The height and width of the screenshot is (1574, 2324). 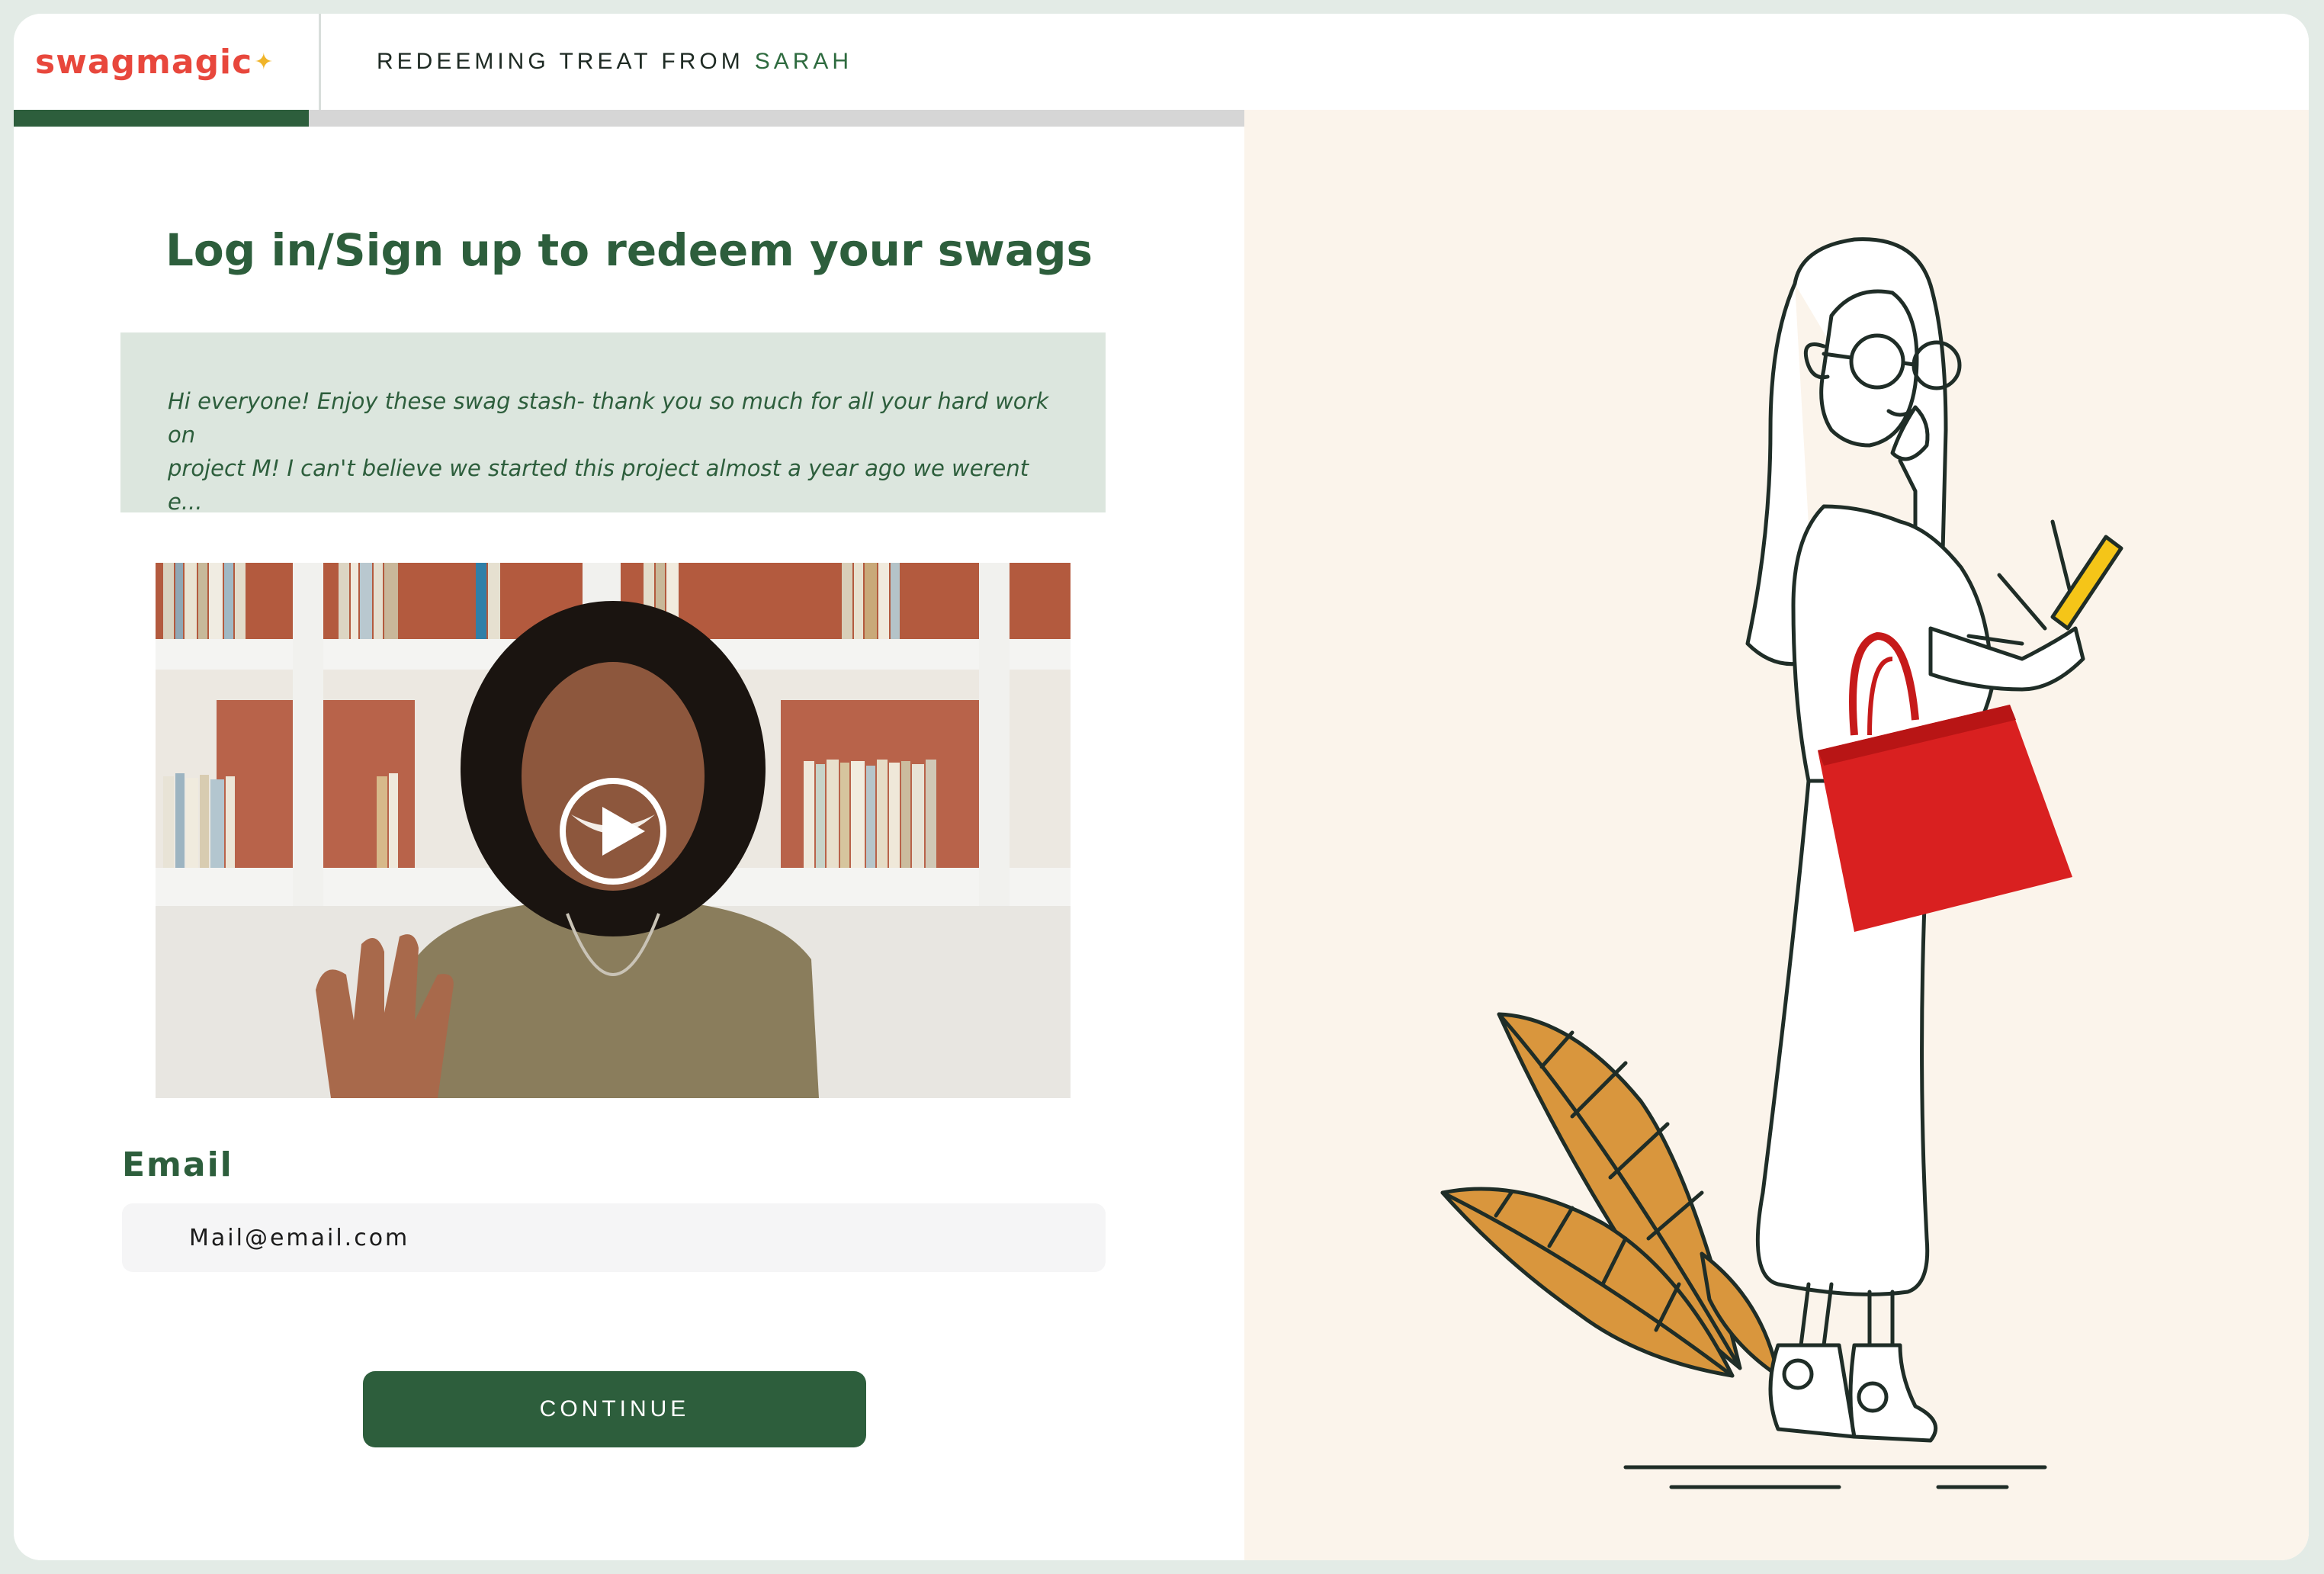 I want to click on header-divider, so click(x=320, y=62).